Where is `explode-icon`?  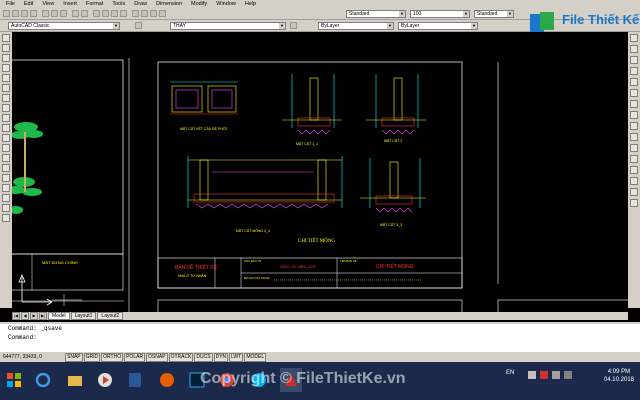
explode-icon is located at coordinates (634, 203).